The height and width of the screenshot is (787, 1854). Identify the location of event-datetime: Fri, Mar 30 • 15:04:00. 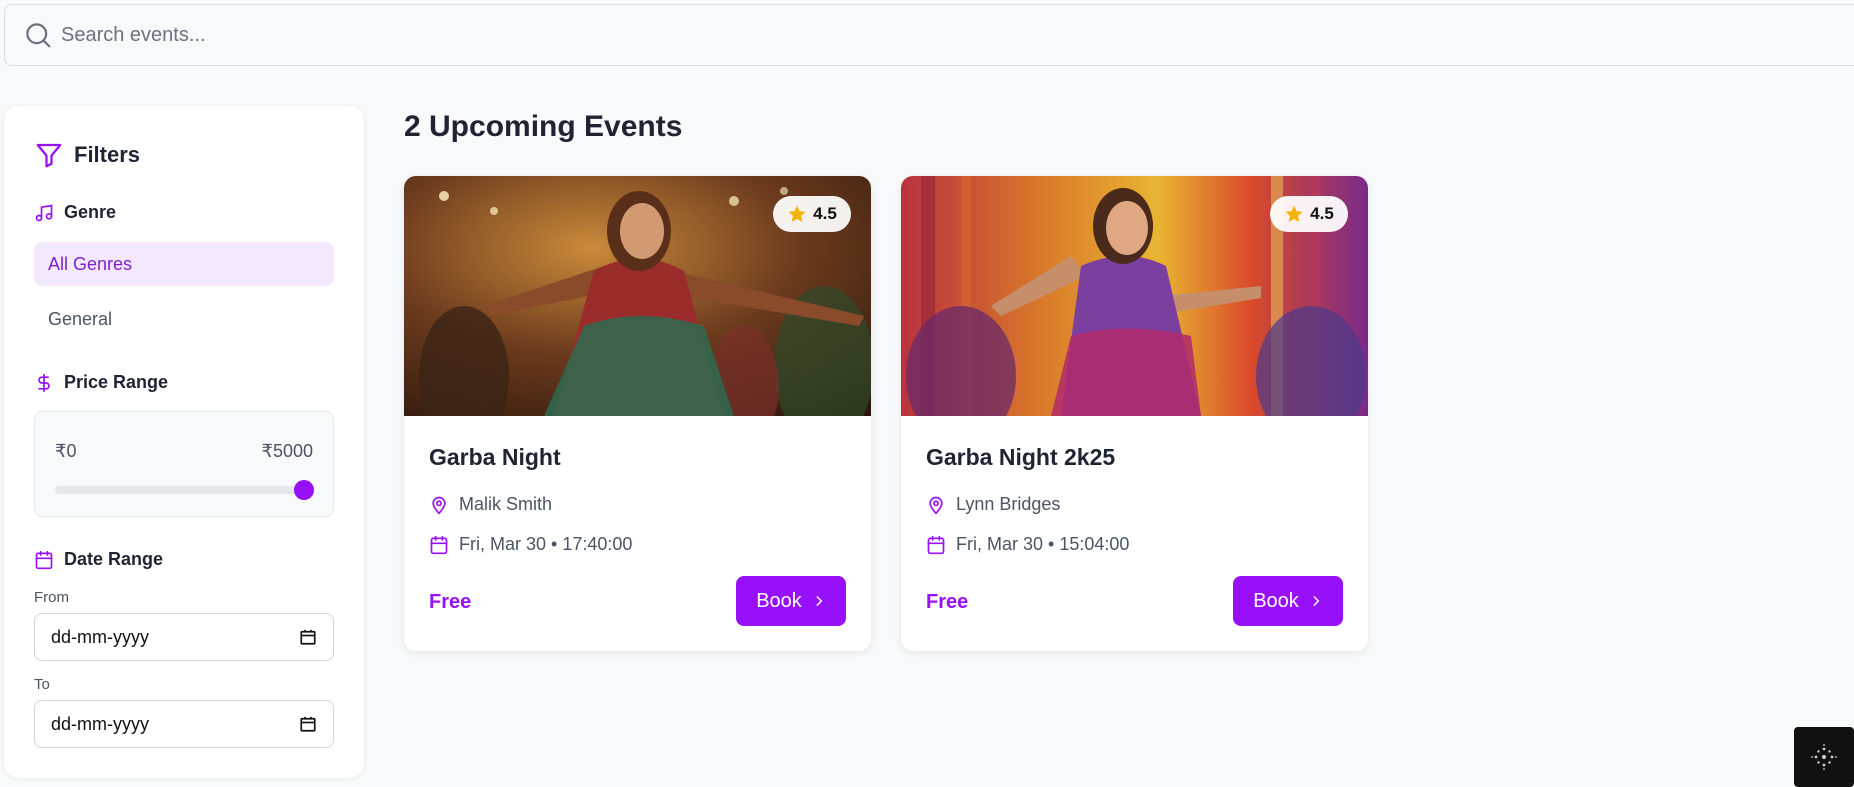
(1043, 544).